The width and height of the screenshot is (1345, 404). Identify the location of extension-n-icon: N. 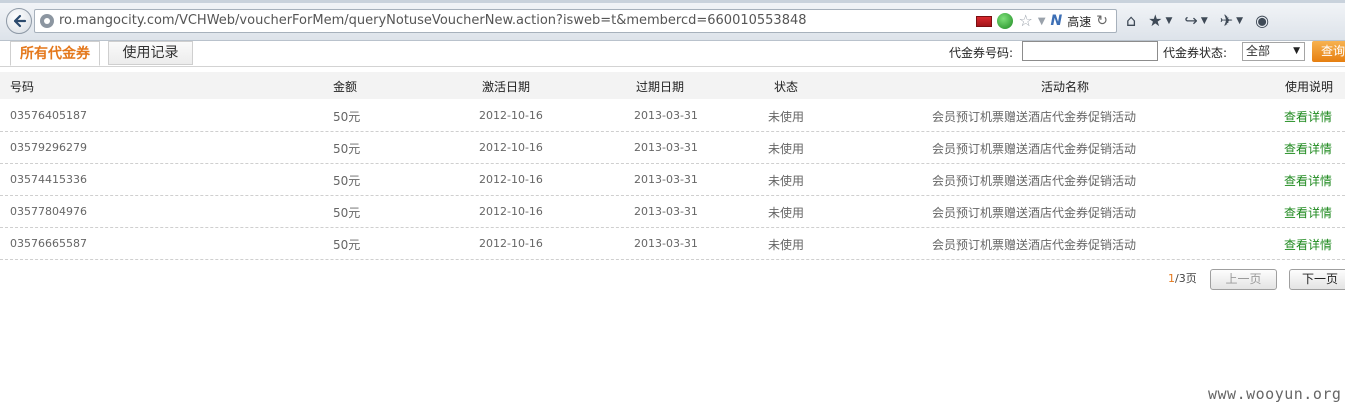
(1057, 21).